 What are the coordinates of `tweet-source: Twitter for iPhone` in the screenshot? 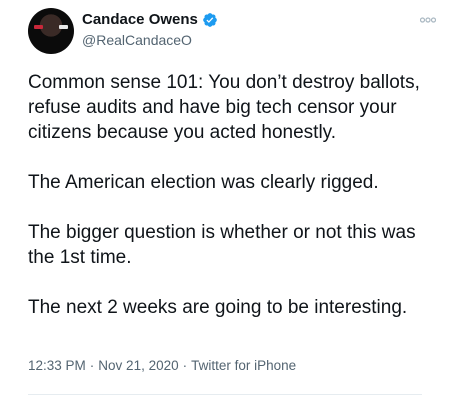 It's located at (243, 365).